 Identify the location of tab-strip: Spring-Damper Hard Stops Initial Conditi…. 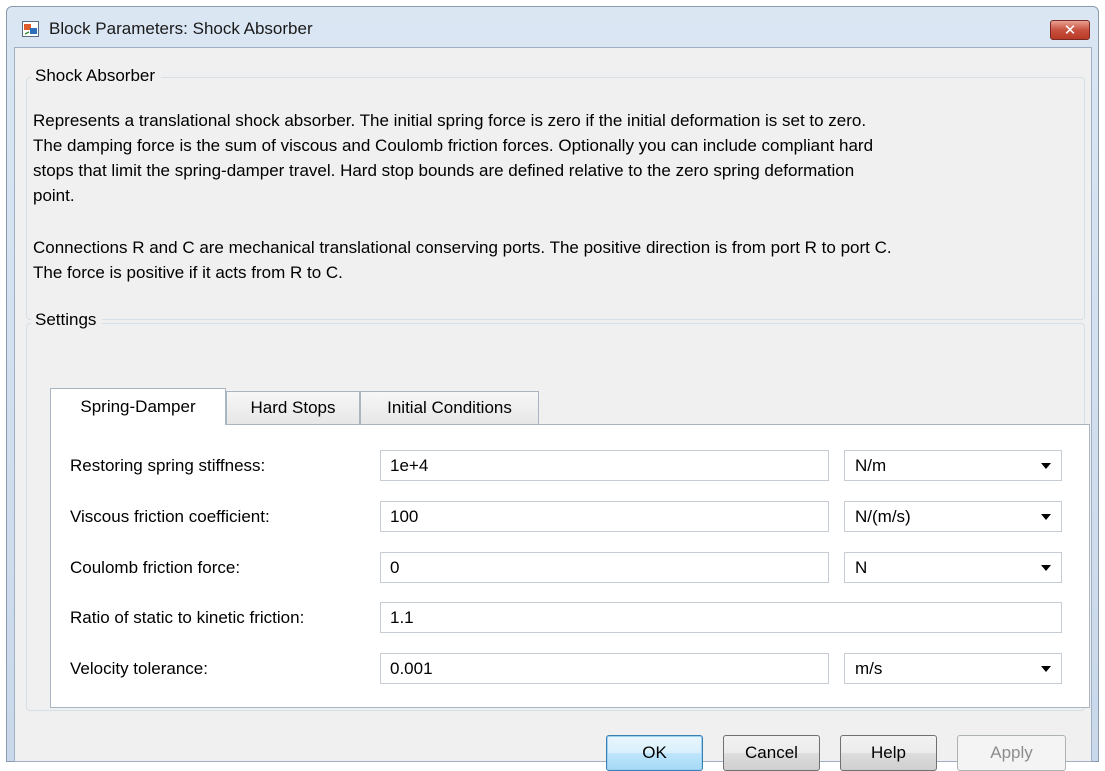
(570, 406).